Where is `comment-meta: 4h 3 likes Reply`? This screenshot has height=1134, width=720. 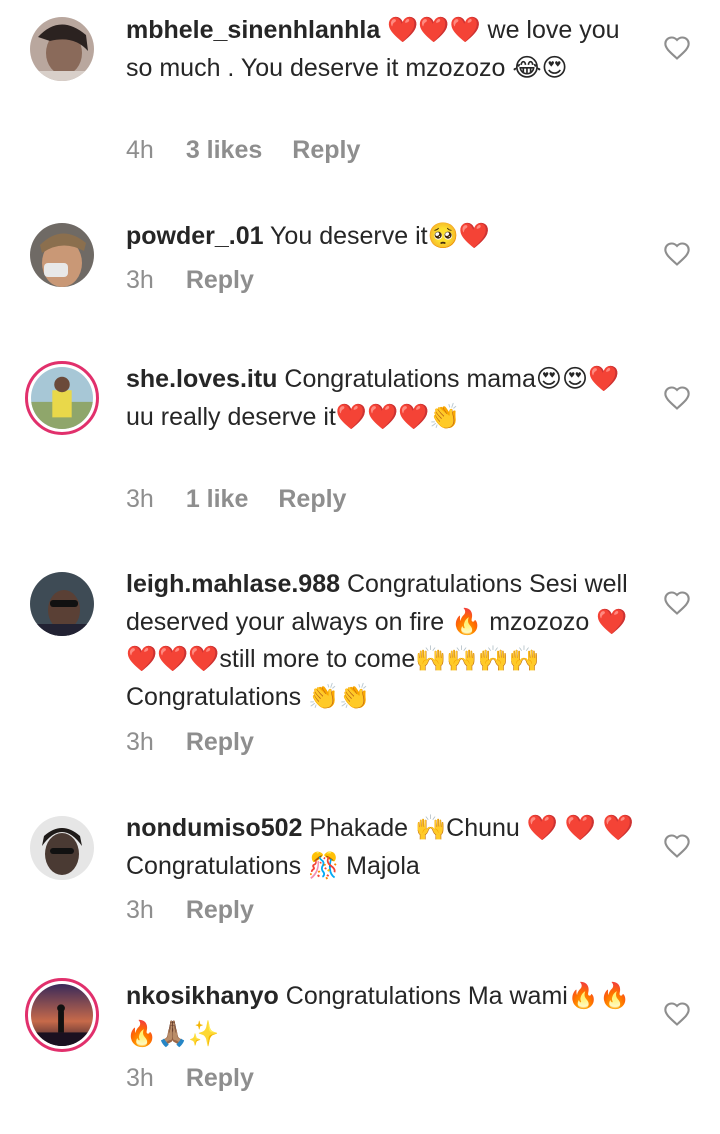 comment-meta: 4h 3 likes Reply is located at coordinates (258, 150).